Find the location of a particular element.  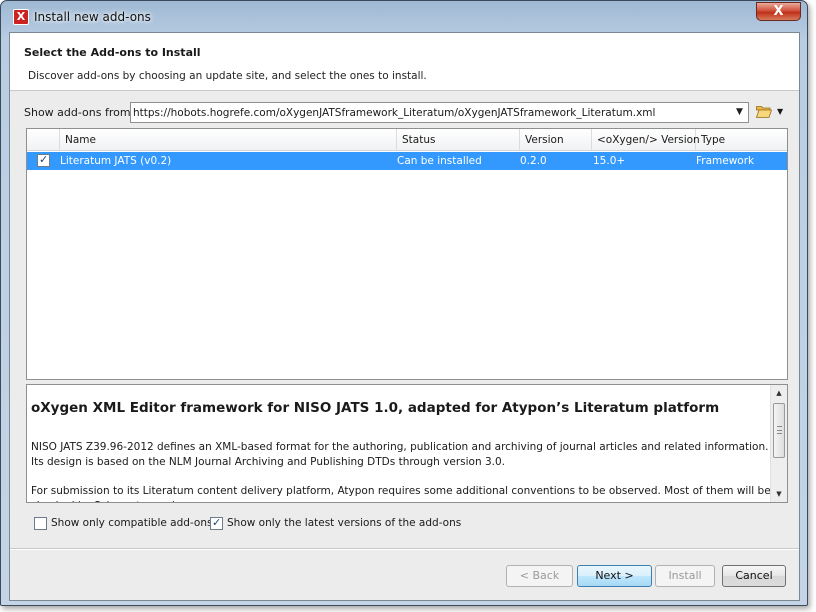

column-header-name: Name is located at coordinates (228, 139).